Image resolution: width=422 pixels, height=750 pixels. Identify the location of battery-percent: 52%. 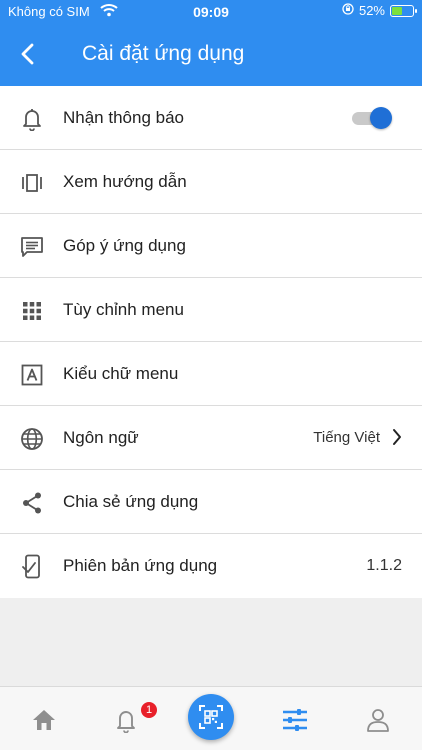
(371, 10).